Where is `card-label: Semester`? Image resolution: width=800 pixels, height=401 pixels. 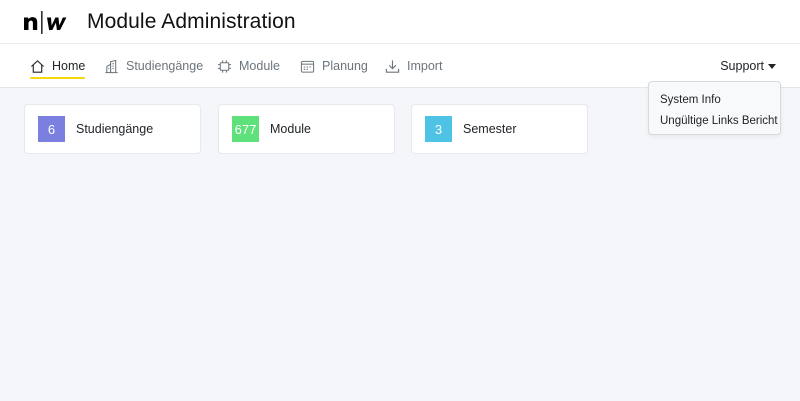
card-label: Semester is located at coordinates (490, 129).